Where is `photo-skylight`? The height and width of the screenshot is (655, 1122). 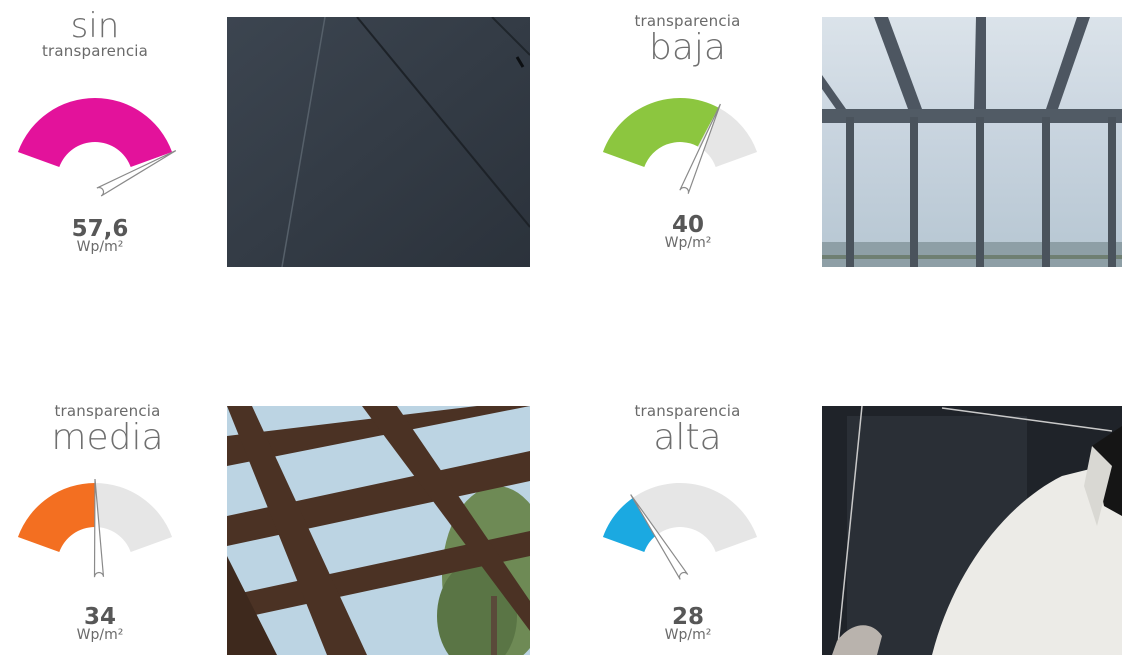 photo-skylight is located at coordinates (378, 530).